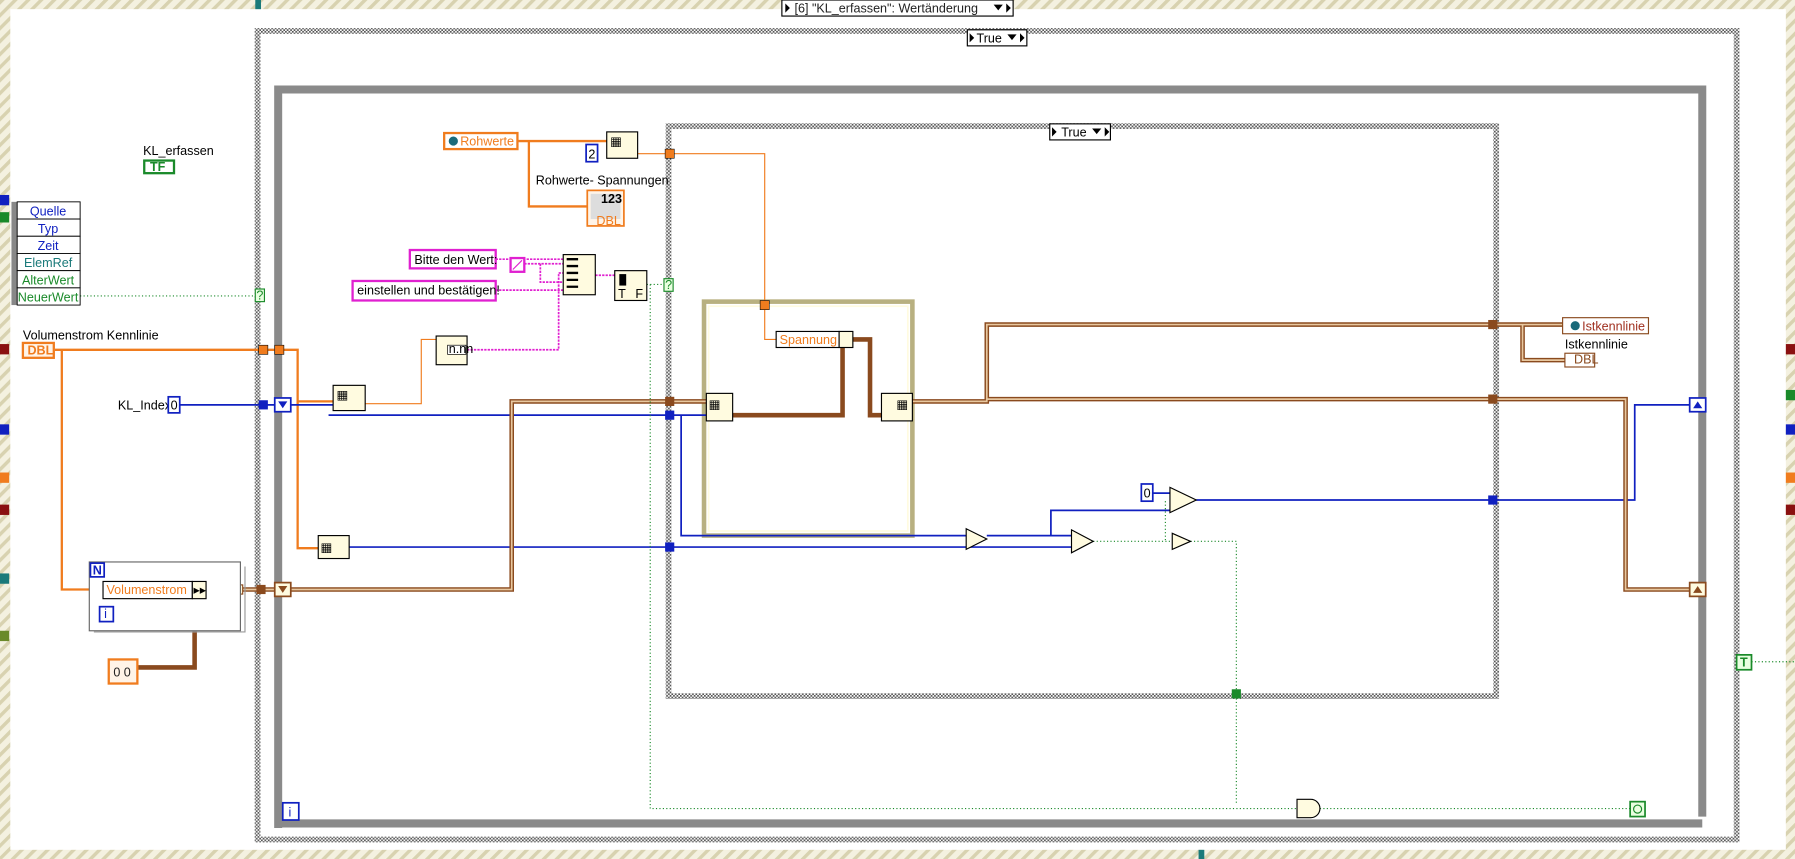  What do you see at coordinates (48, 263) in the screenshot?
I see `event-data-elemref: ElemRef` at bounding box center [48, 263].